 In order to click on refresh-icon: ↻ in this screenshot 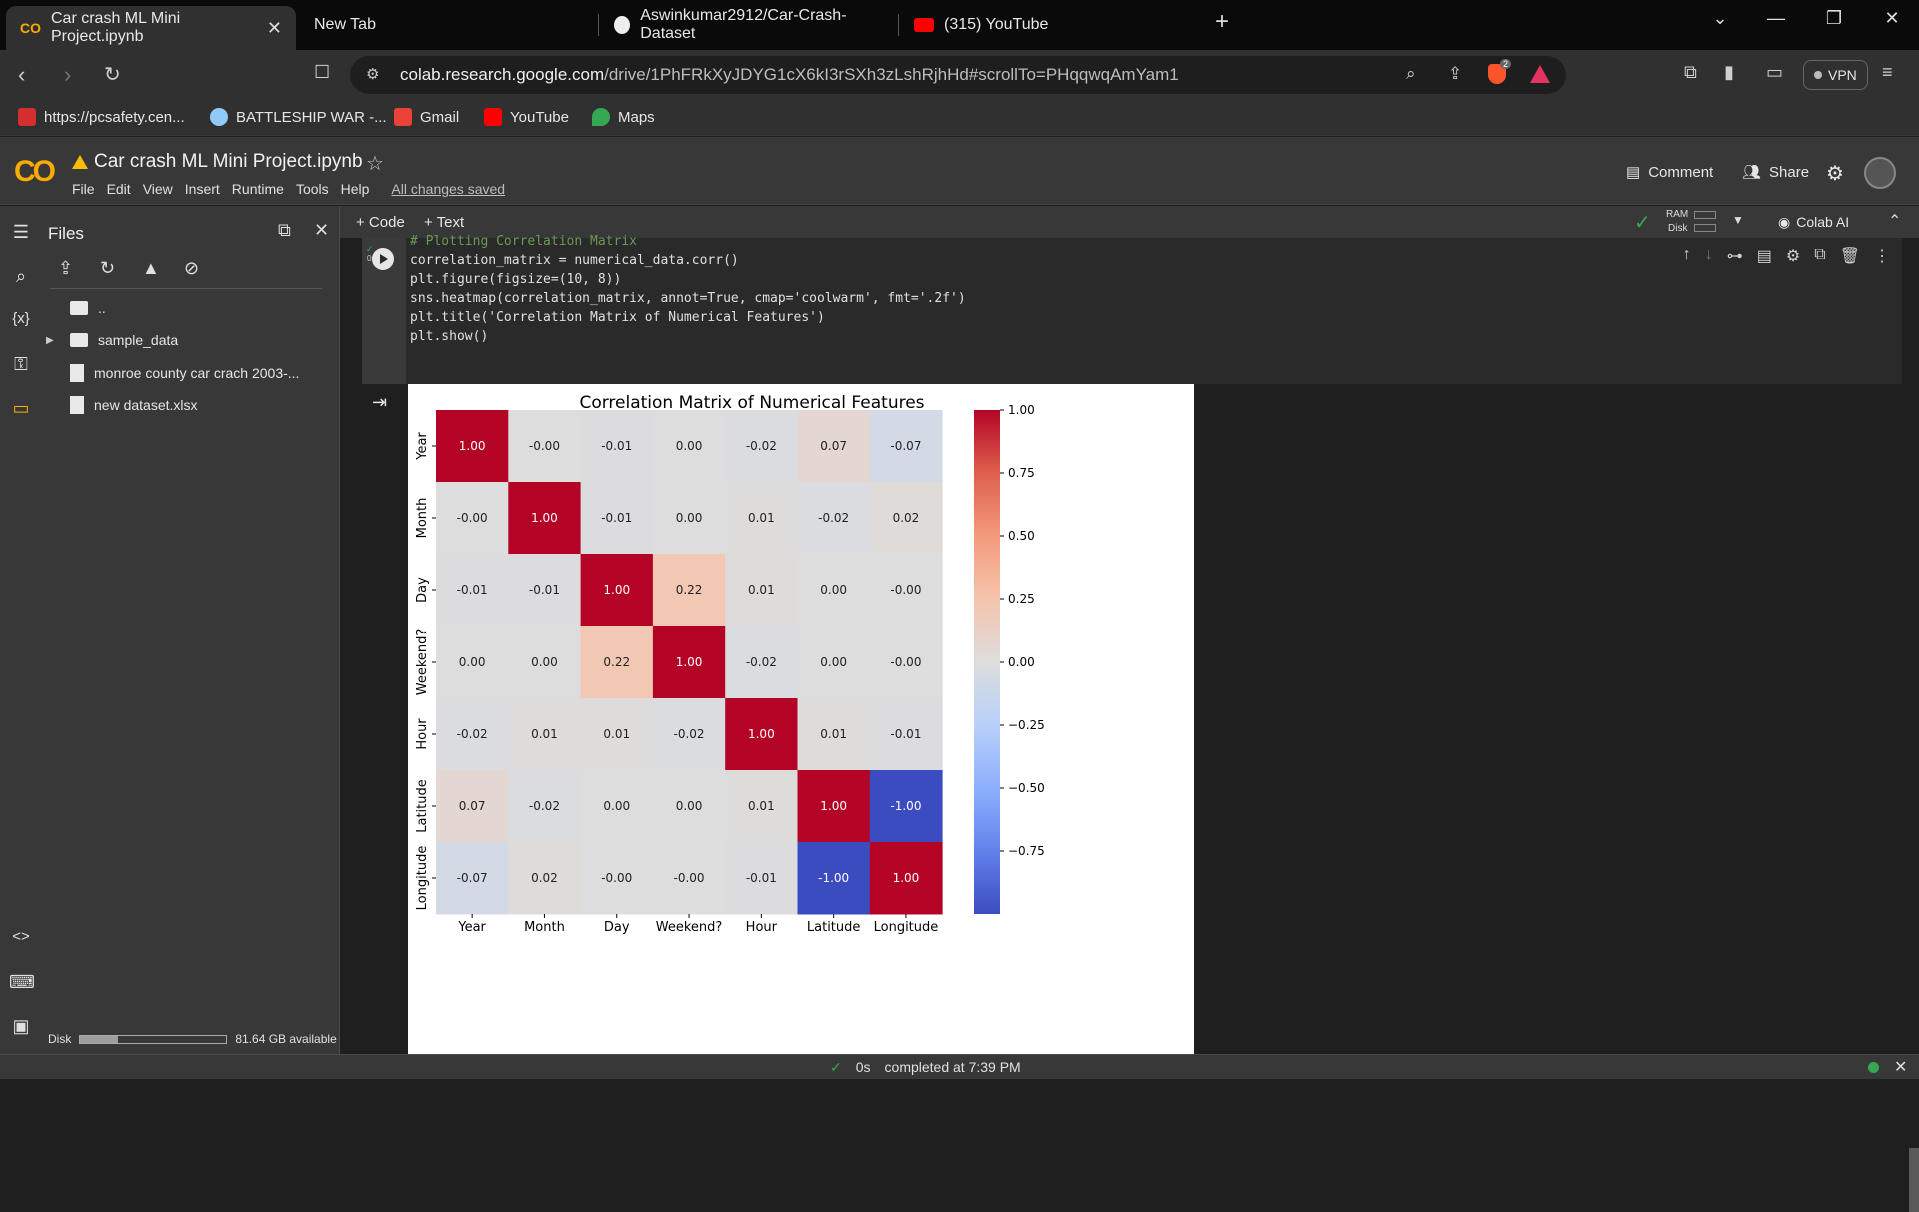, I will do `click(107, 268)`.